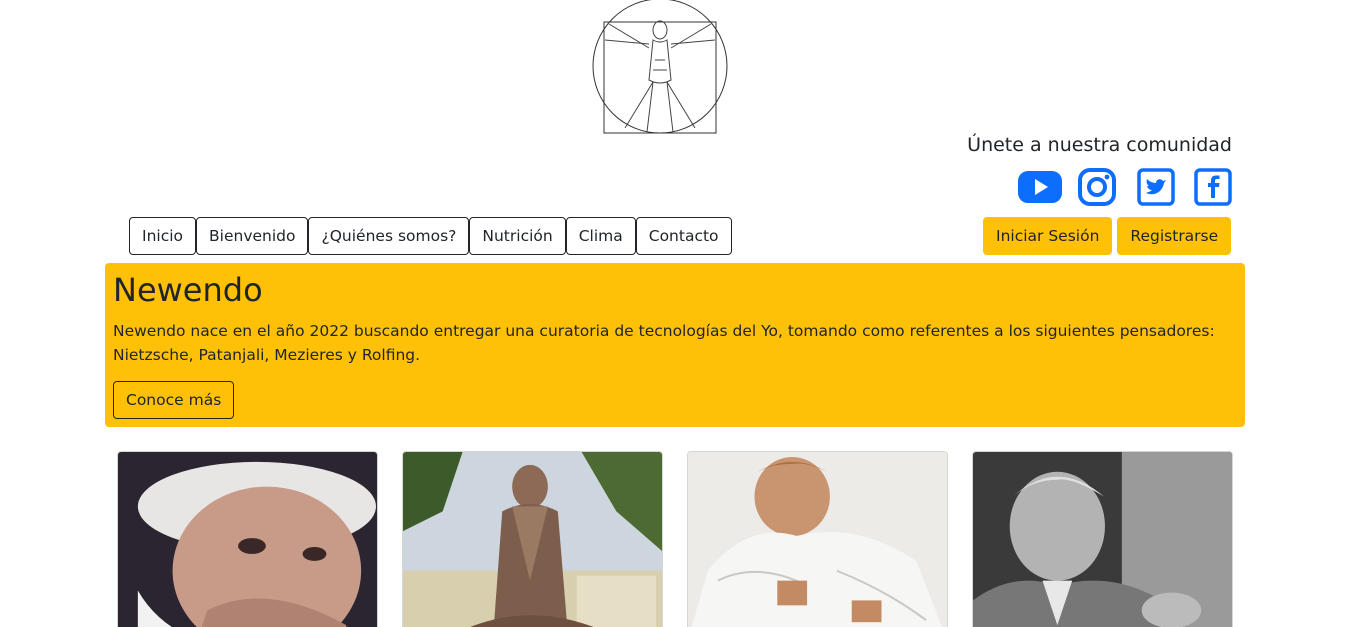 The width and height of the screenshot is (1354, 627). What do you see at coordinates (532, 539) in the screenshot?
I see `card-statue-patanjali` at bounding box center [532, 539].